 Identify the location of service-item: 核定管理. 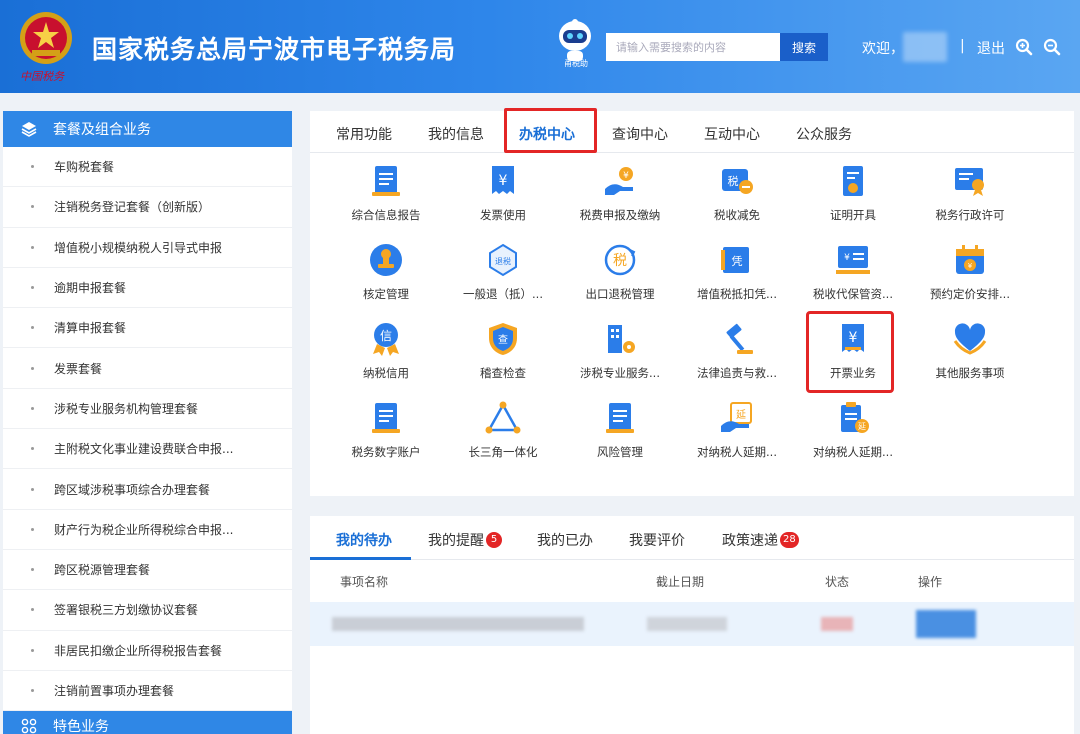
(386, 279).